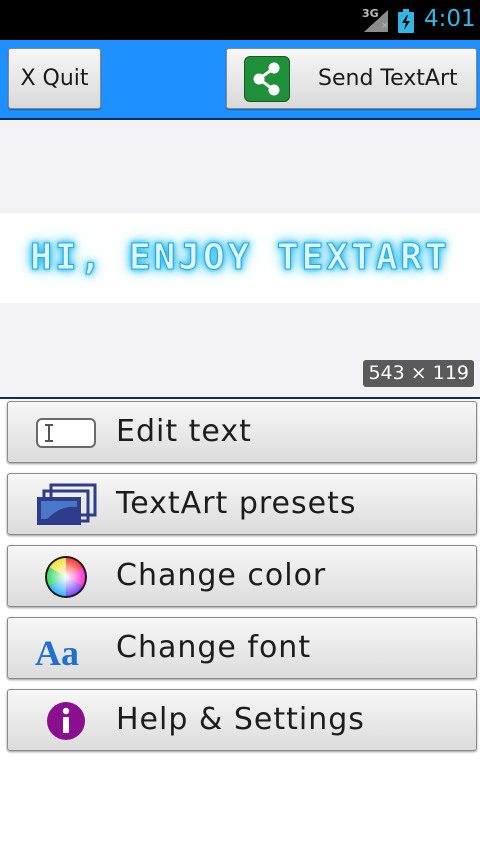  What do you see at coordinates (450, 19) in the screenshot?
I see `clock: 4:01` at bounding box center [450, 19].